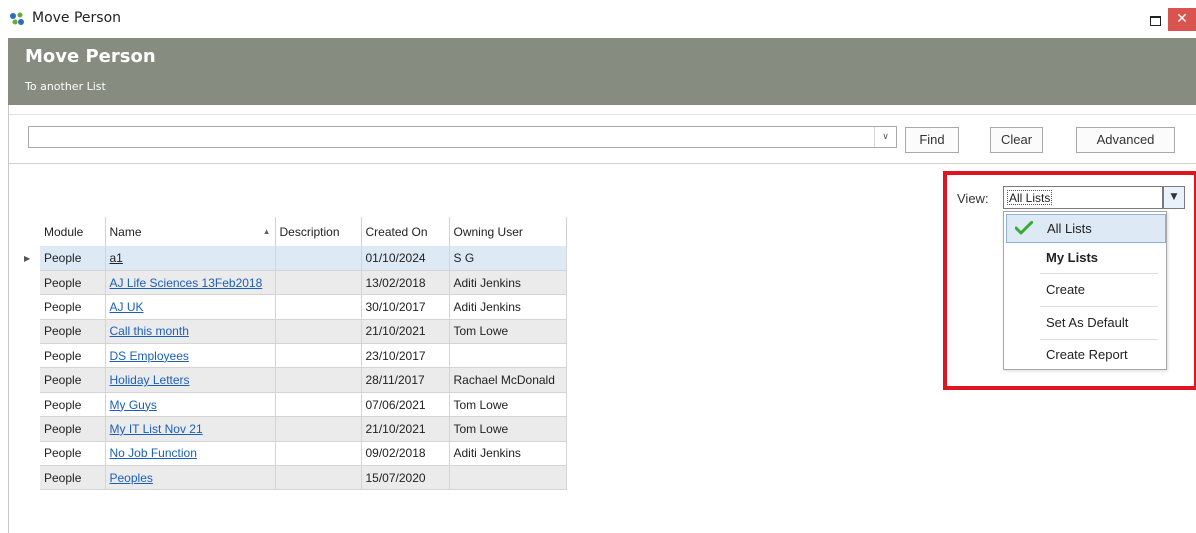 This screenshot has height=533, width=1196. What do you see at coordinates (1069, 280) in the screenshot?
I see `highlight-annotation-box` at bounding box center [1069, 280].